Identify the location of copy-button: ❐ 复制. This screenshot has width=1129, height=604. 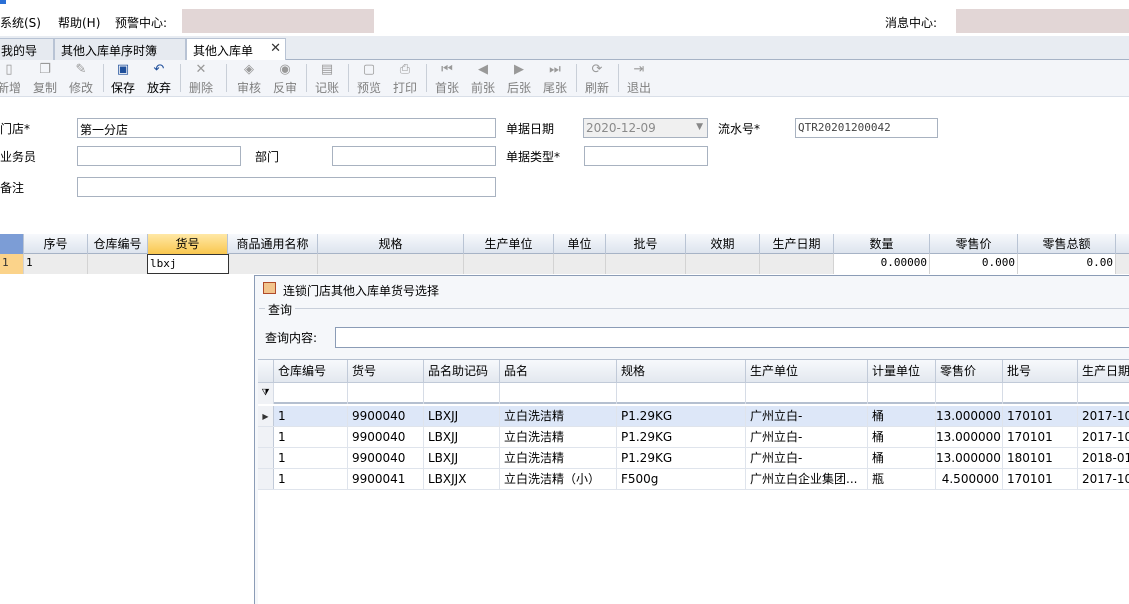
(45, 79).